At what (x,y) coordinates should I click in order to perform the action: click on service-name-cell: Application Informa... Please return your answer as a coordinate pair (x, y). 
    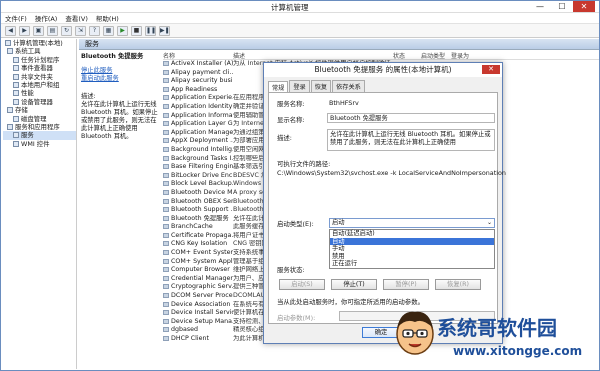
    Looking at the image, I should click on (198, 116).